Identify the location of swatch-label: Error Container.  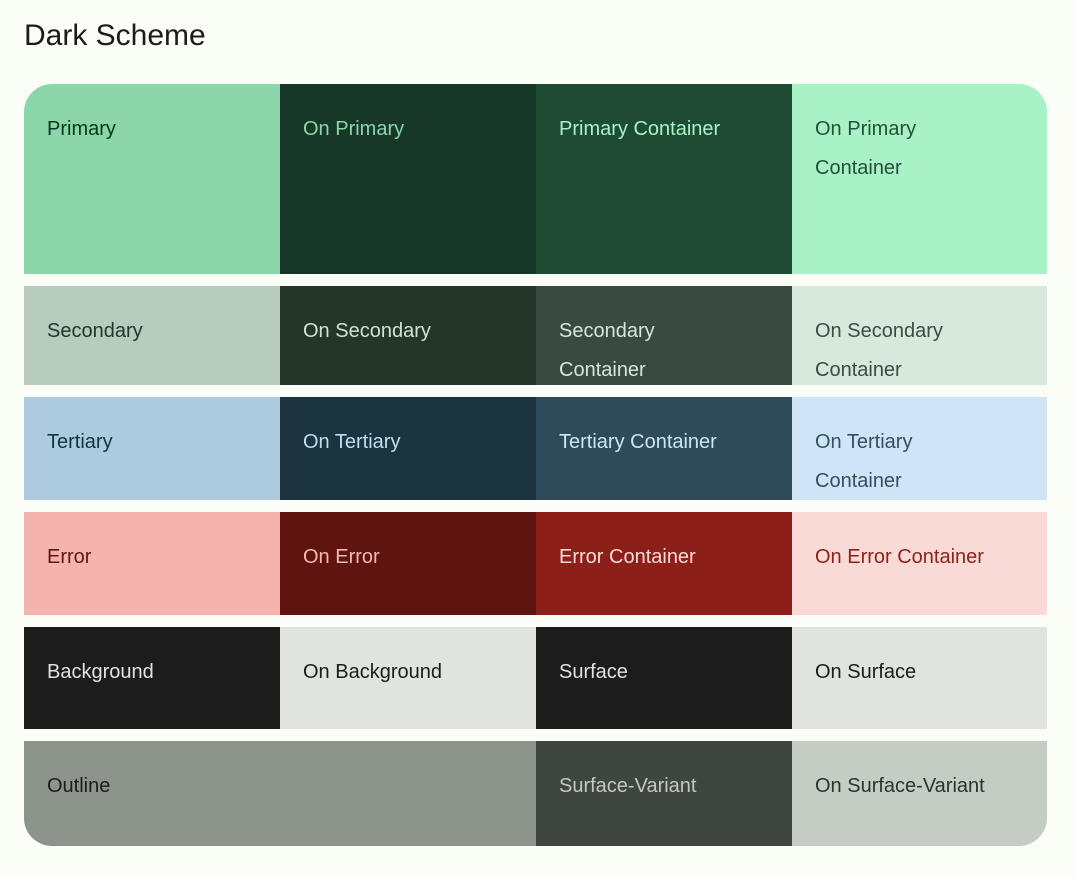
(627, 557).